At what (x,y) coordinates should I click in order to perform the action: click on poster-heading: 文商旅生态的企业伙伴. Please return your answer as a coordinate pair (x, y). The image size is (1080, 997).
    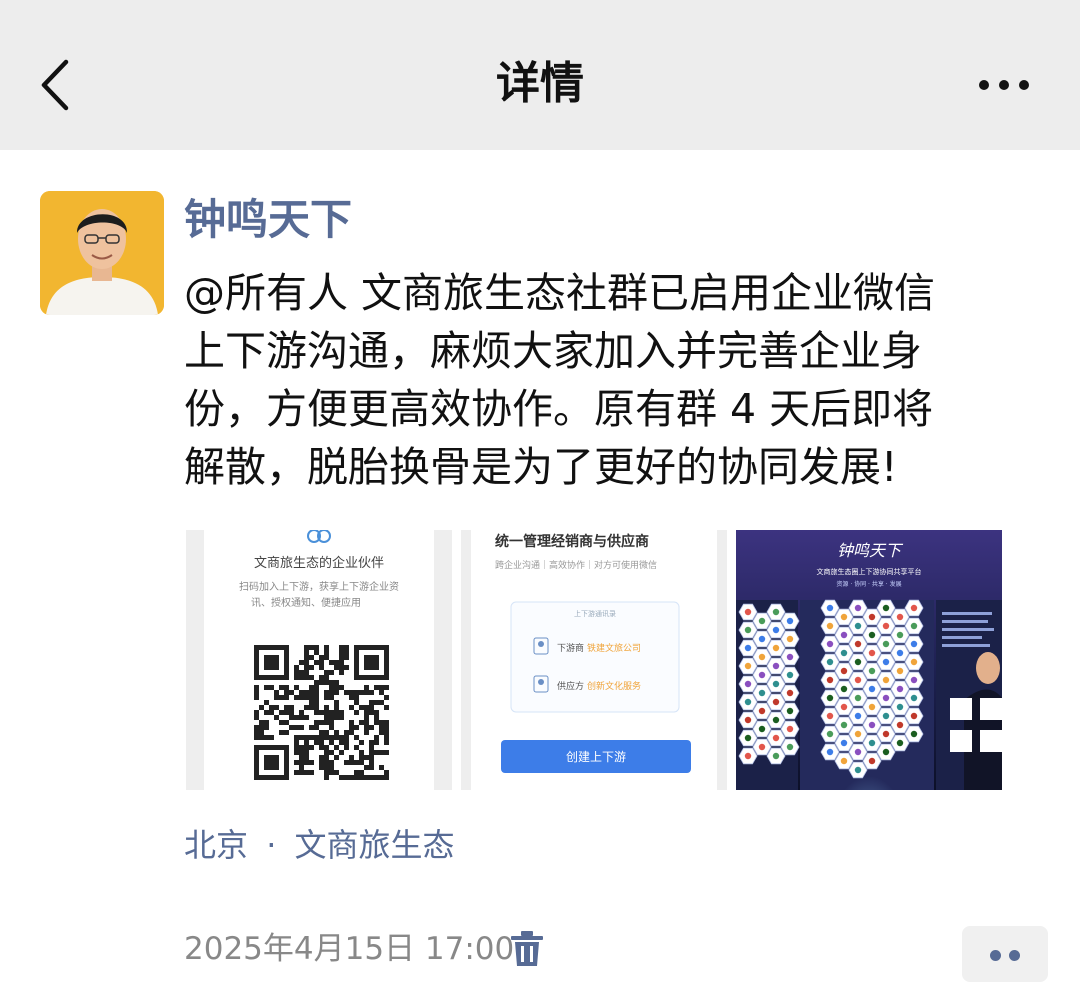
    Looking at the image, I should click on (319, 563).